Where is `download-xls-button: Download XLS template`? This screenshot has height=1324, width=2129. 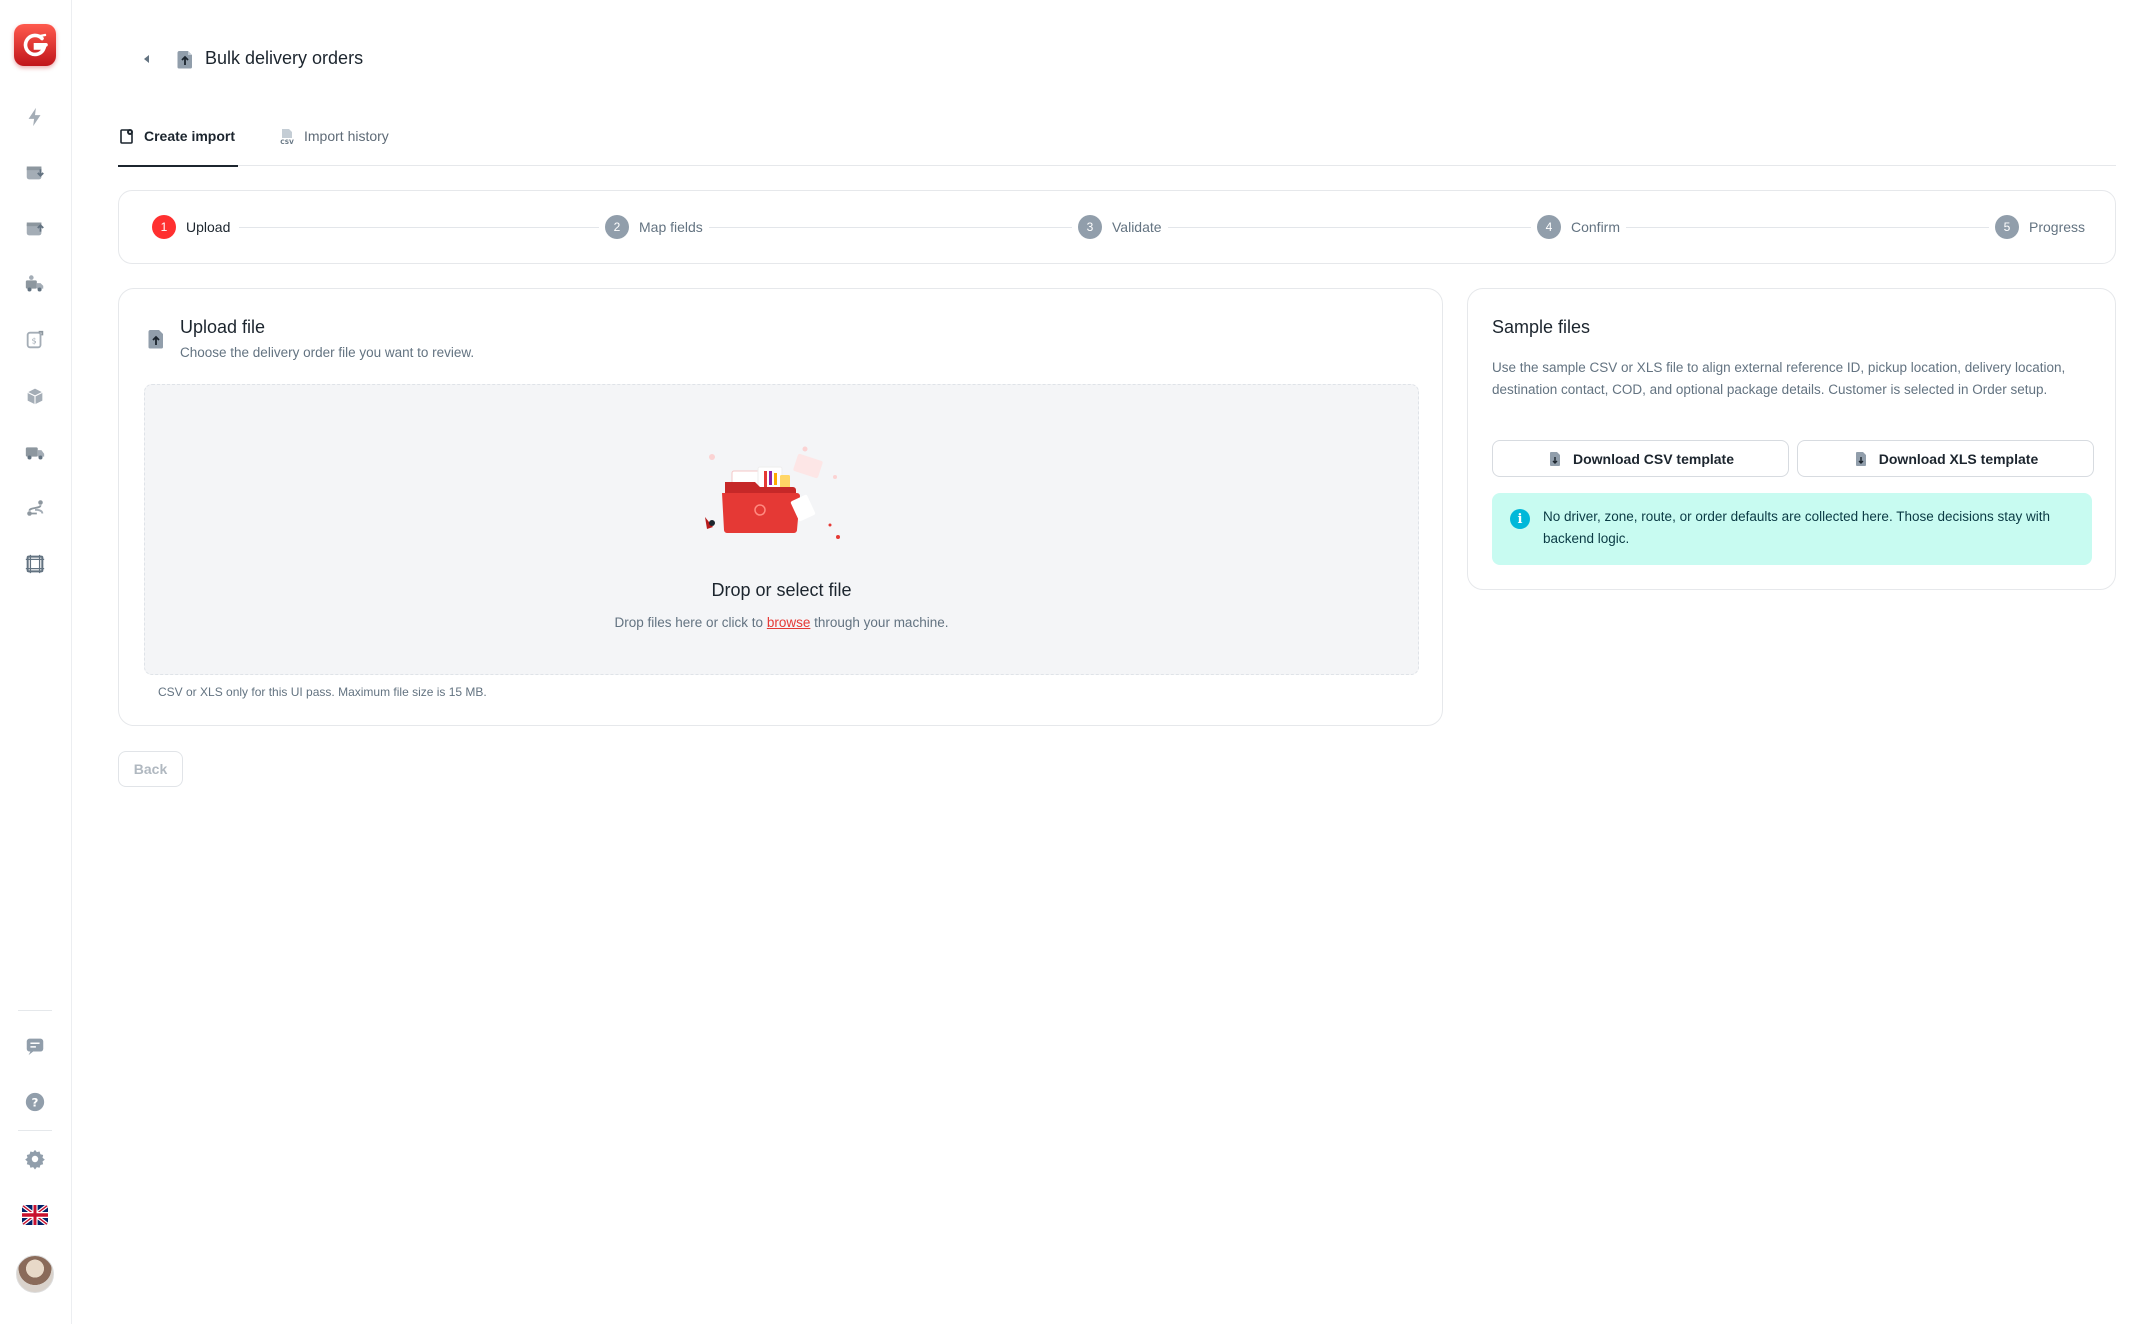
download-xls-button: Download XLS template is located at coordinates (1945, 458).